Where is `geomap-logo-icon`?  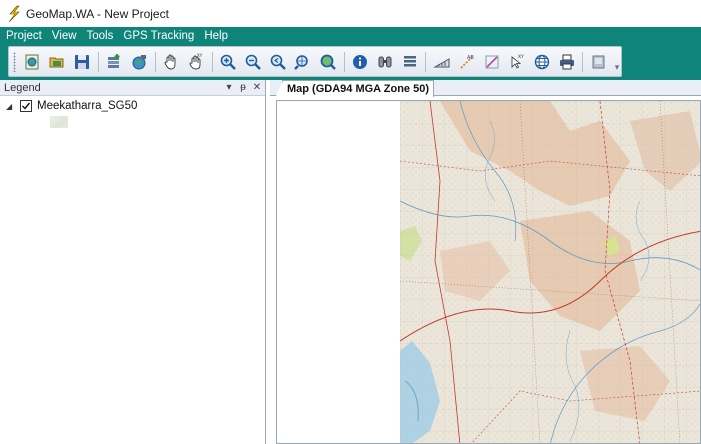 geomap-logo-icon is located at coordinates (14, 13).